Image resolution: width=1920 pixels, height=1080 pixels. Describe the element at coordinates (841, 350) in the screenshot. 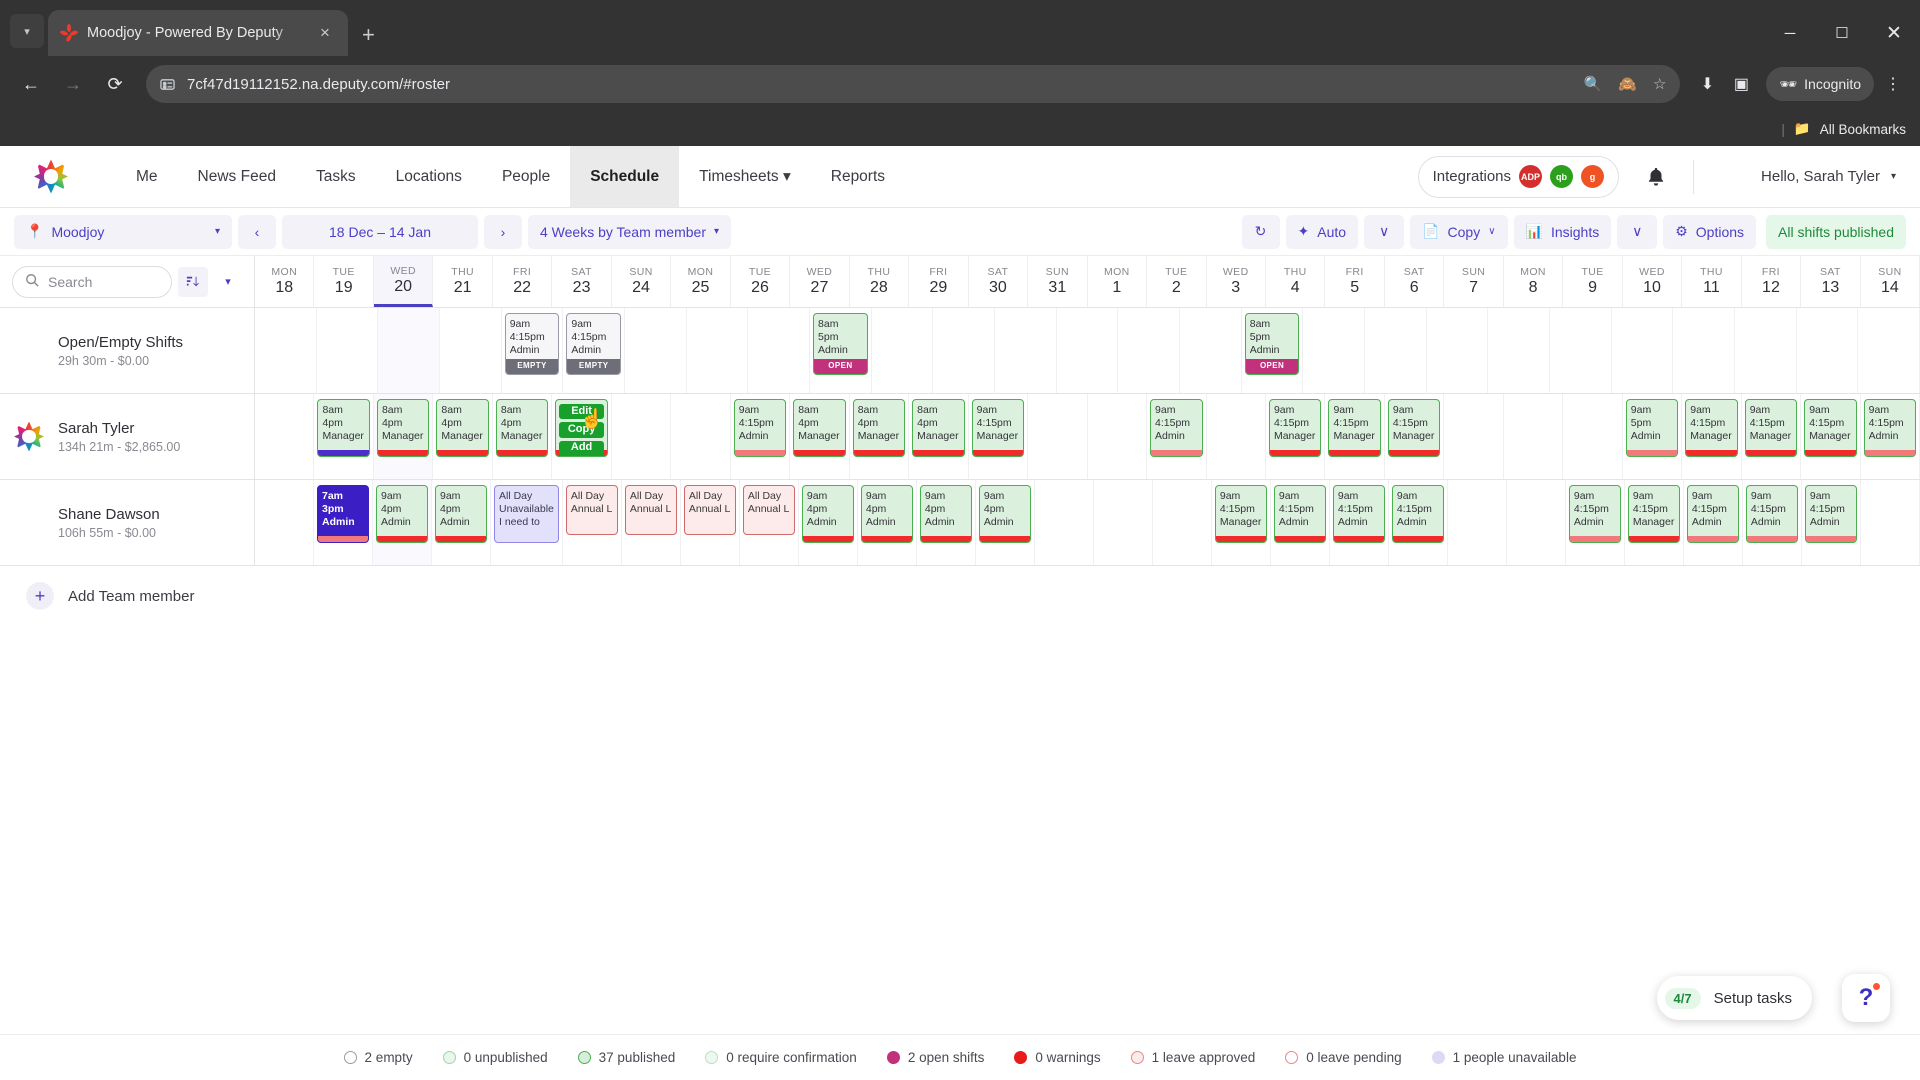

I see `schedule-cell: 8am 5pm Admin OPEN` at that location.